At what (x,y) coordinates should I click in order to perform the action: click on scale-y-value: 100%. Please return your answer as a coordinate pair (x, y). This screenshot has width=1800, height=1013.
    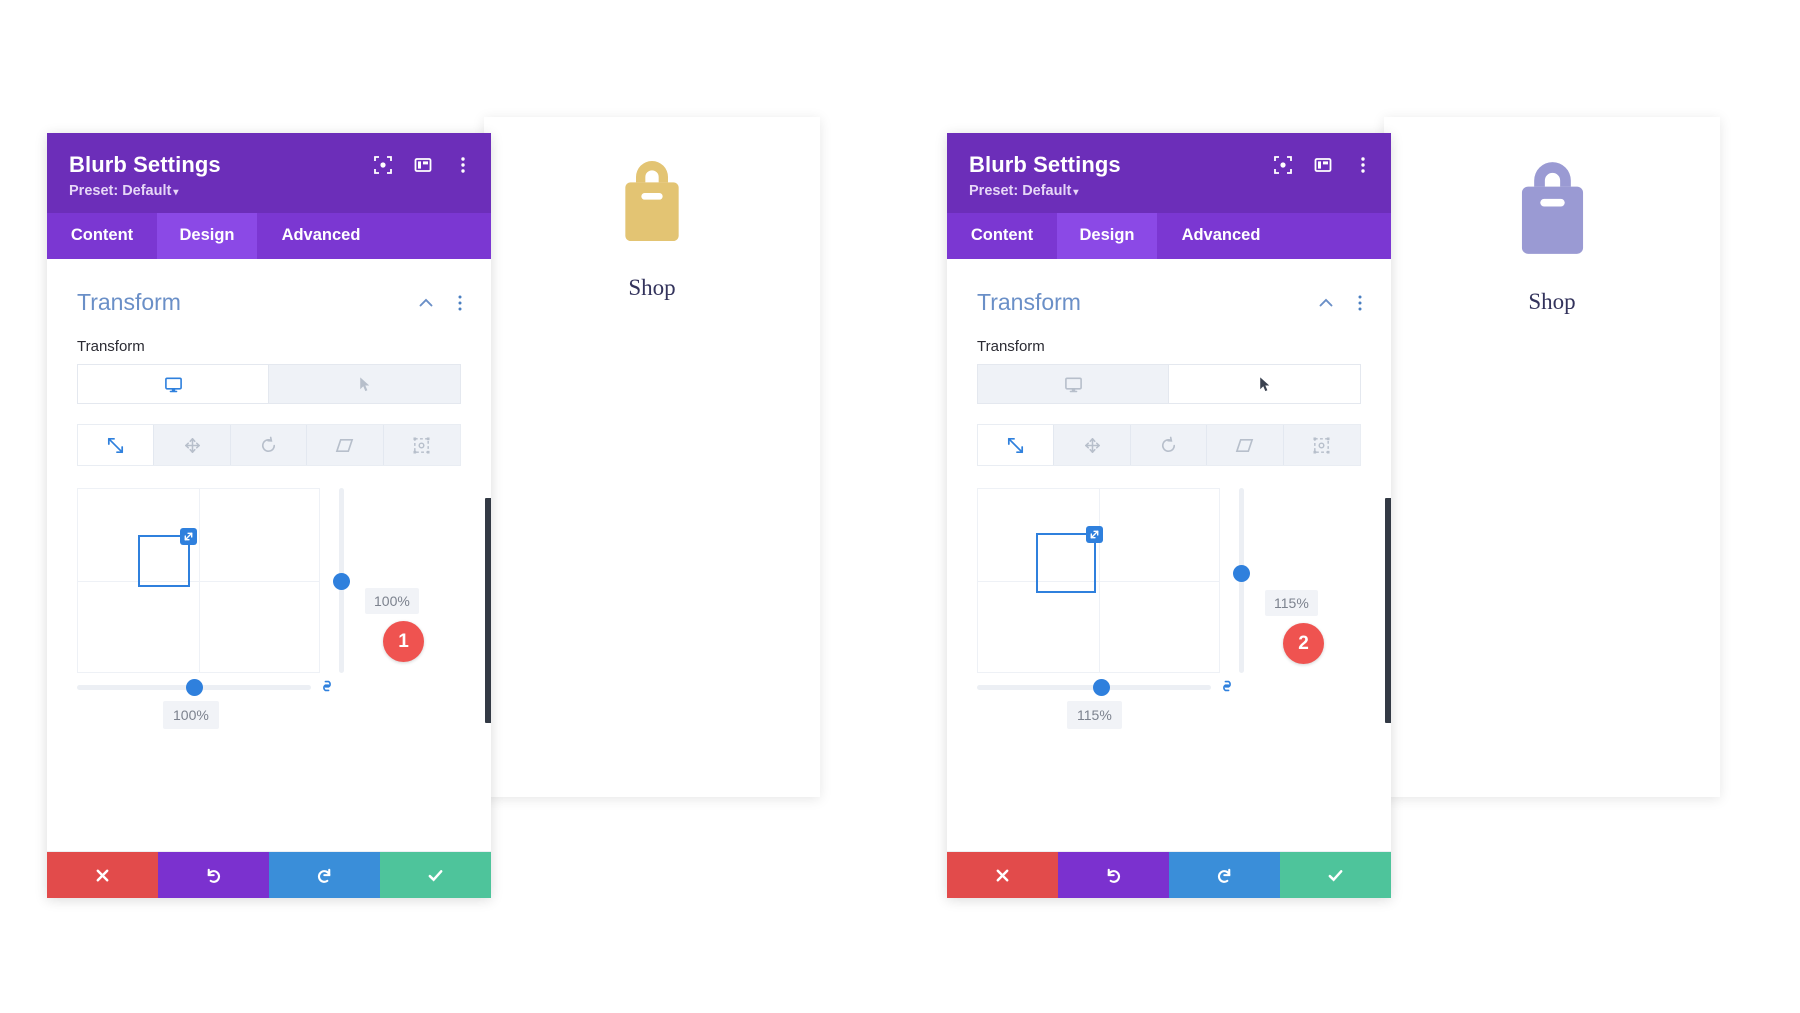
    Looking at the image, I should click on (392, 600).